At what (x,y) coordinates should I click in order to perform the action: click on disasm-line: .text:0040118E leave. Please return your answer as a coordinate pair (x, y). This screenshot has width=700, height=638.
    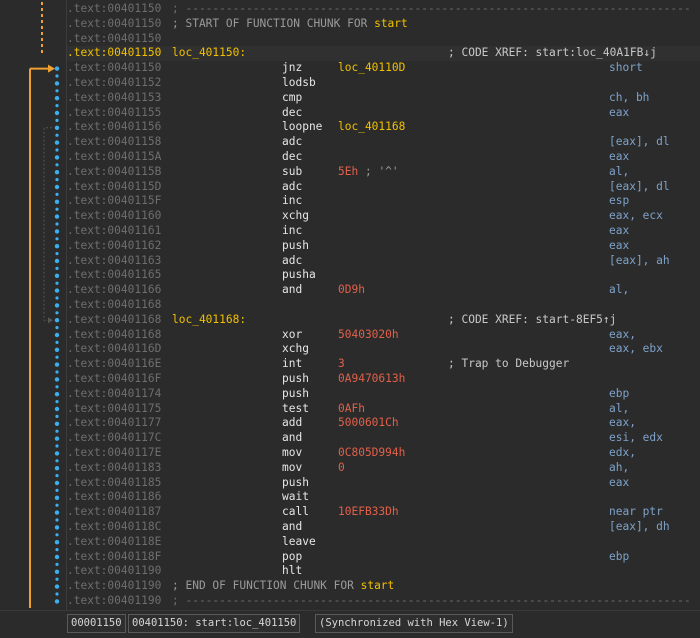
    Looking at the image, I should click on (383, 542).